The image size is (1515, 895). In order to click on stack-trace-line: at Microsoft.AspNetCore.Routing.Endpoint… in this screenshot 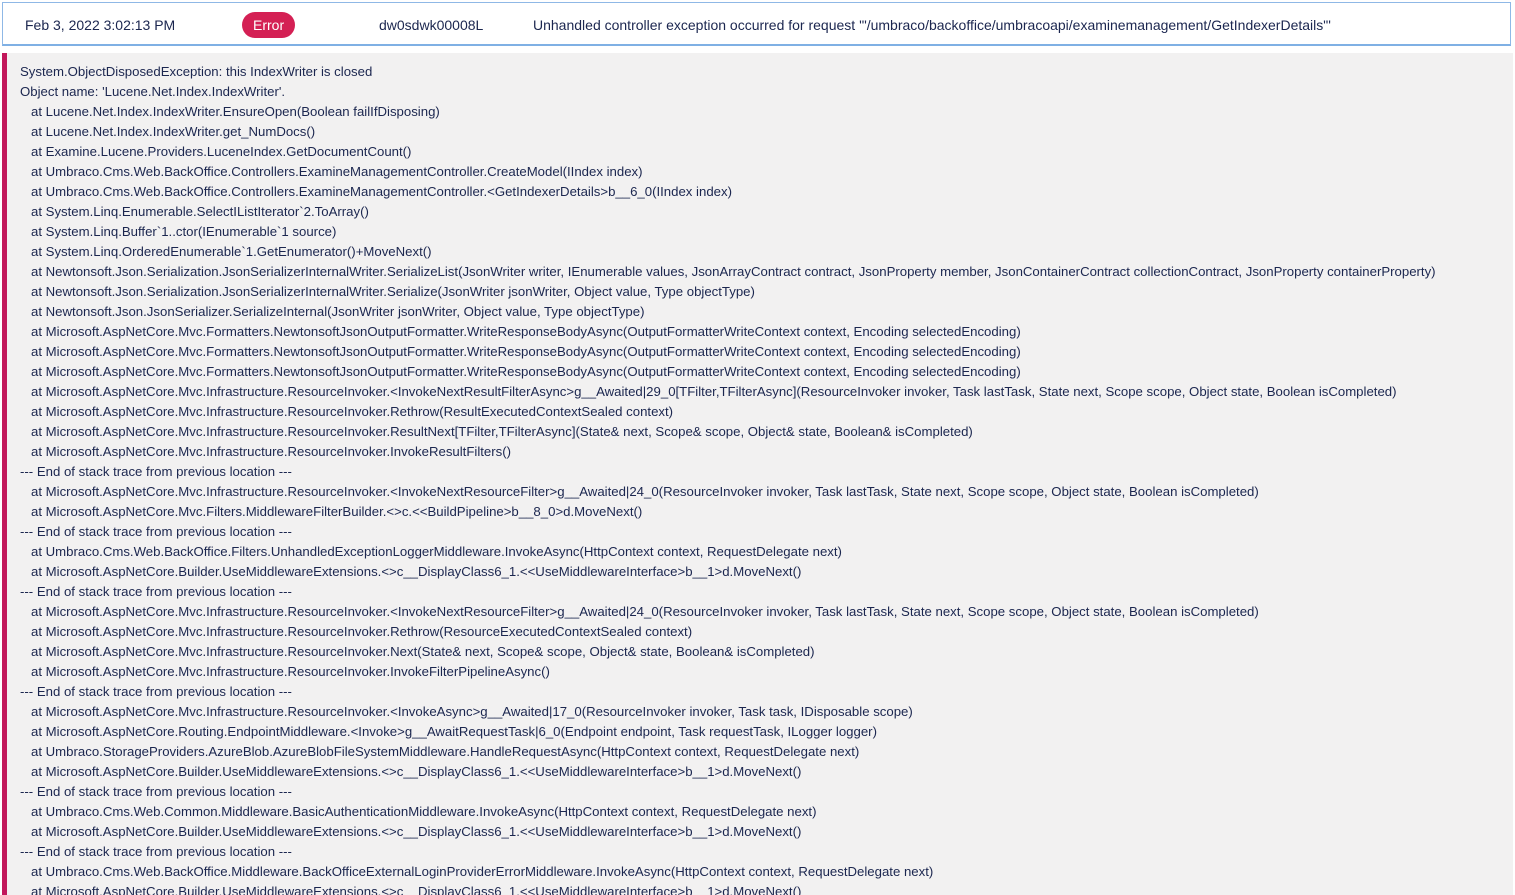, I will do `click(448, 731)`.